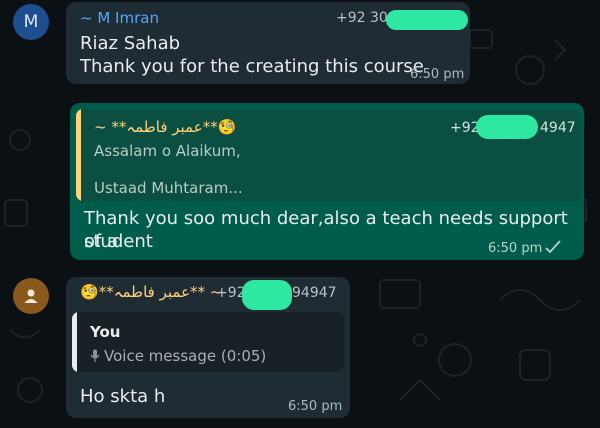  I want to click on avatar-letter: M, so click(31, 22).